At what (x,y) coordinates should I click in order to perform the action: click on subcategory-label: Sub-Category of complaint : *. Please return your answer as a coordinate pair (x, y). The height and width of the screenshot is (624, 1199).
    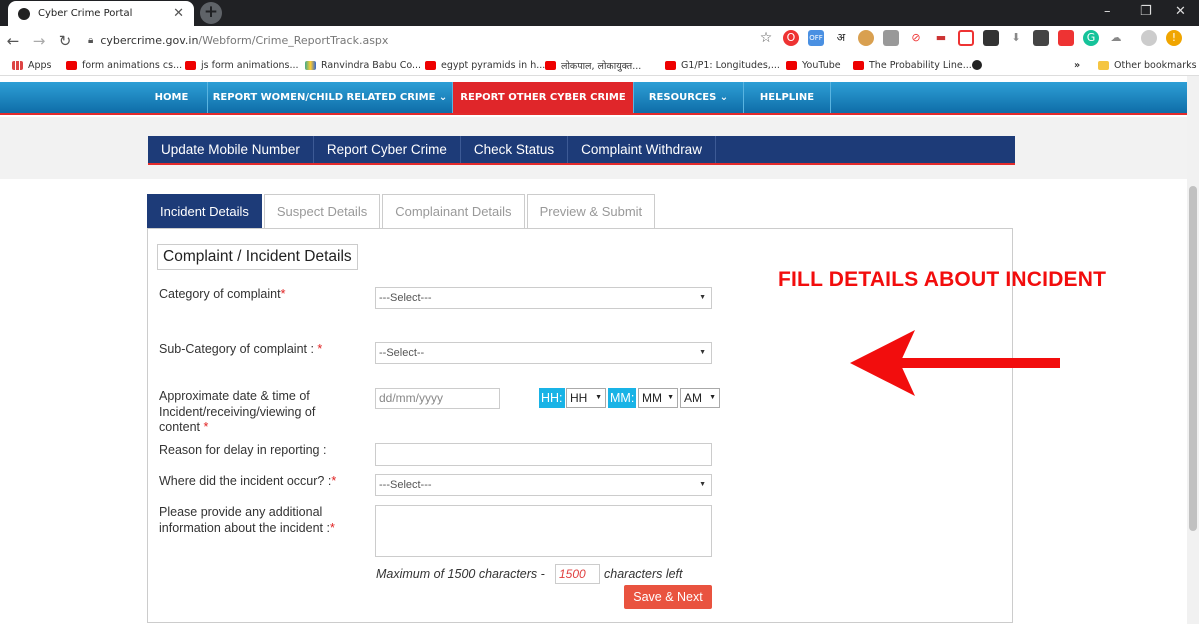
    Looking at the image, I should click on (241, 349).